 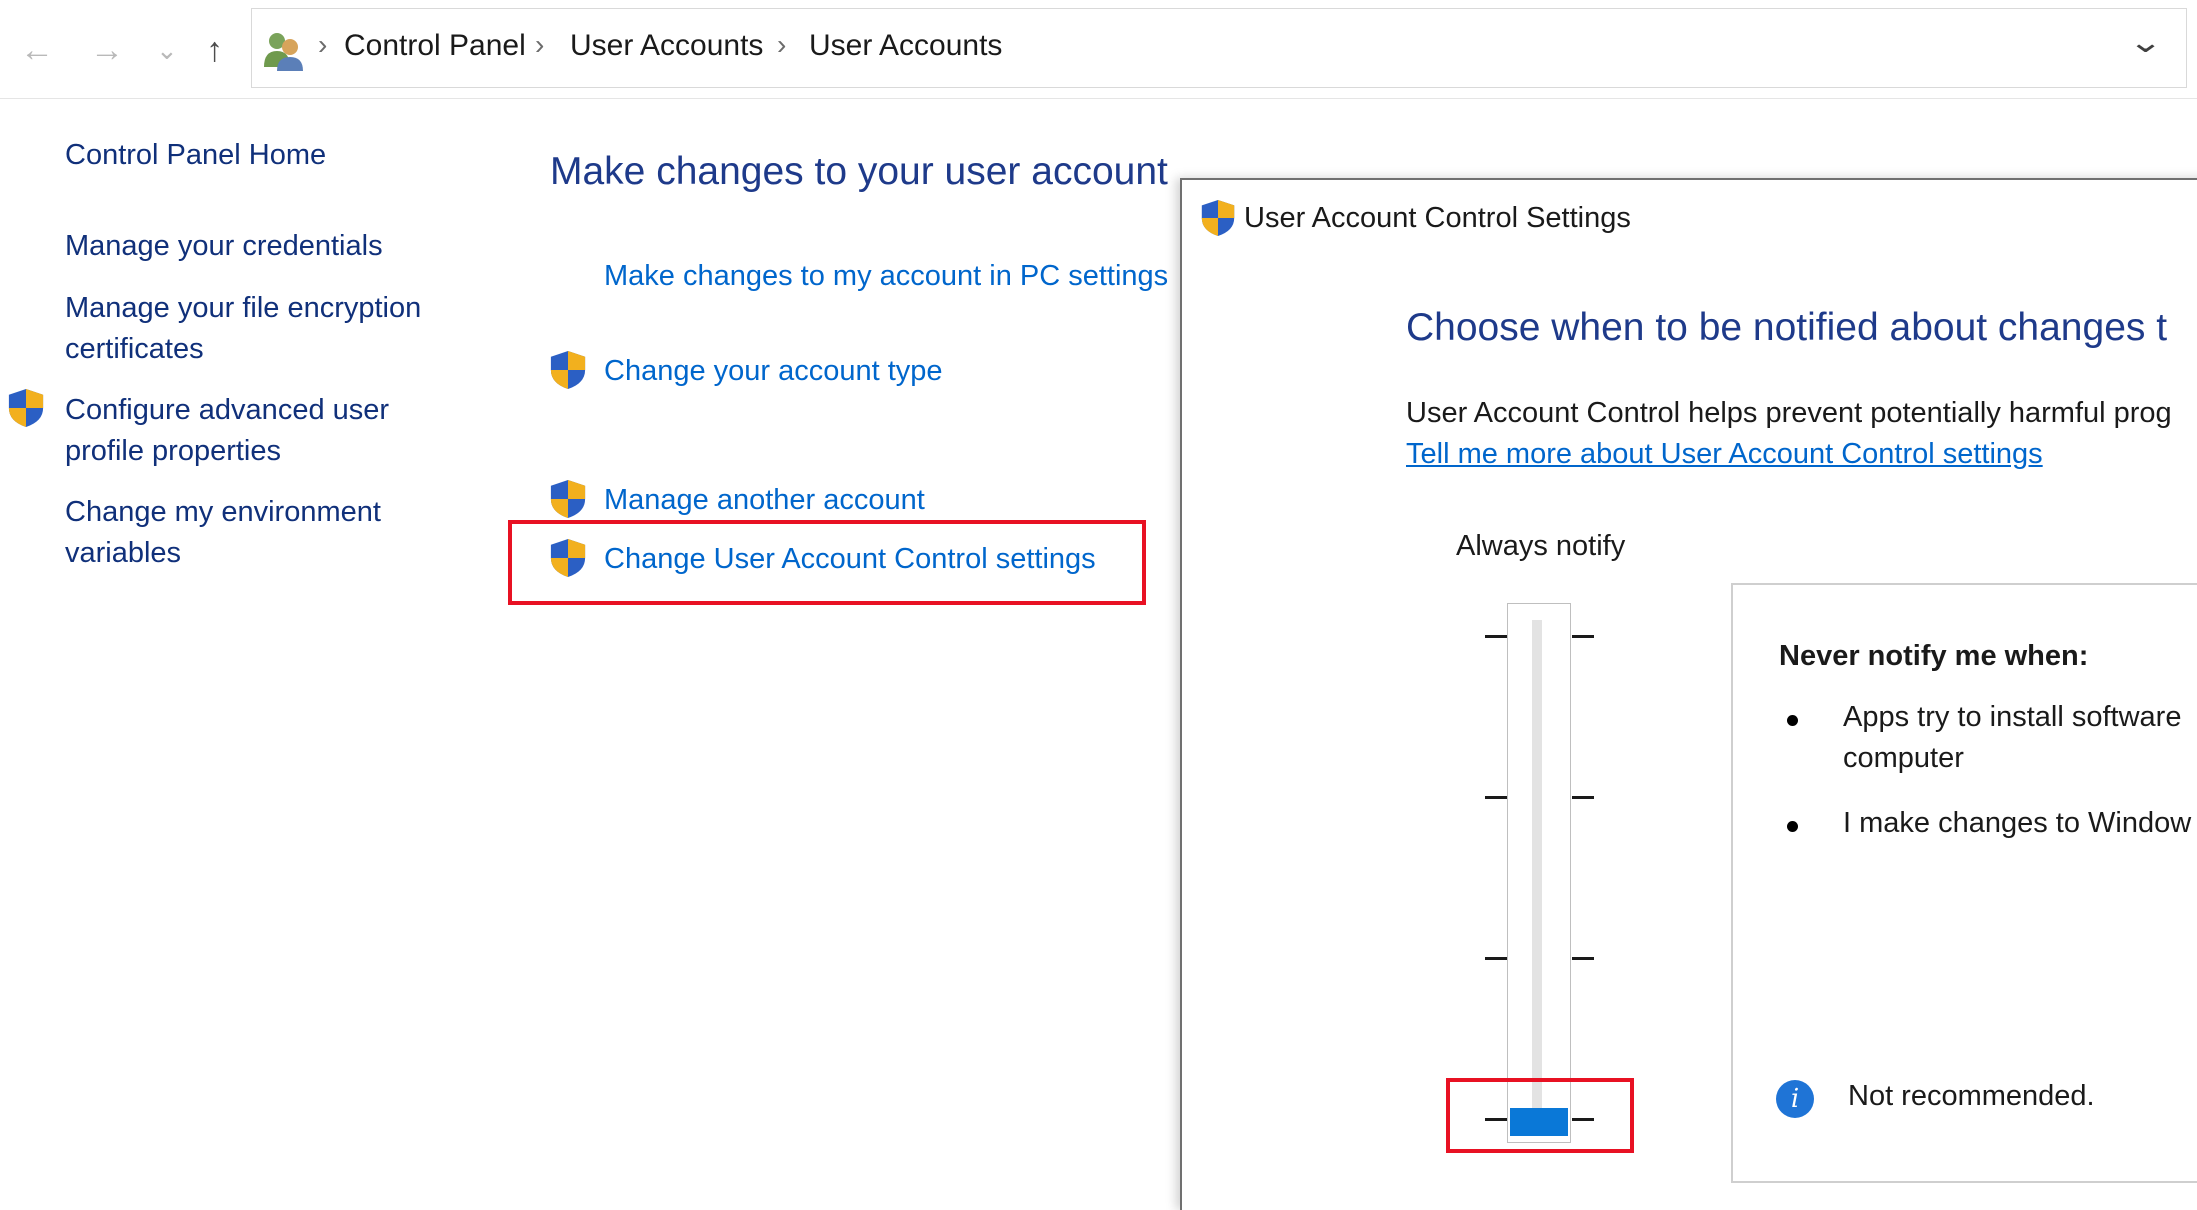 What do you see at coordinates (167, 50) in the screenshot?
I see `recent-dropdown-icon: ⌄` at bounding box center [167, 50].